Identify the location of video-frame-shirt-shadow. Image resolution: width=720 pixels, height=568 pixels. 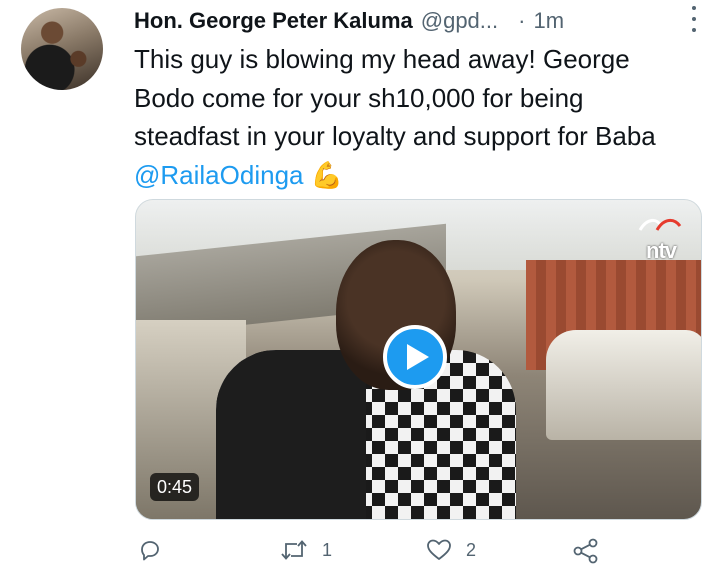
(291, 434).